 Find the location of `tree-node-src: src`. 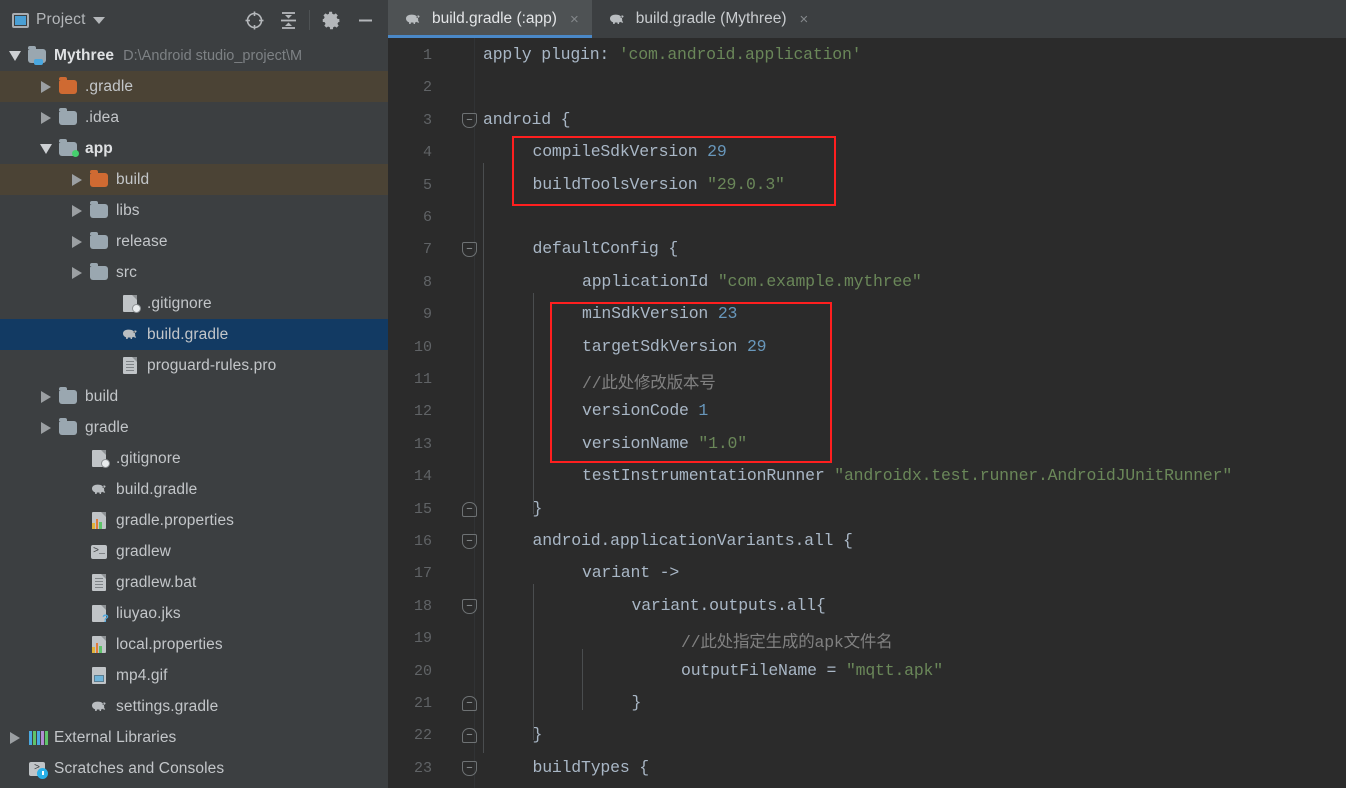

tree-node-src: src is located at coordinates (194, 272).